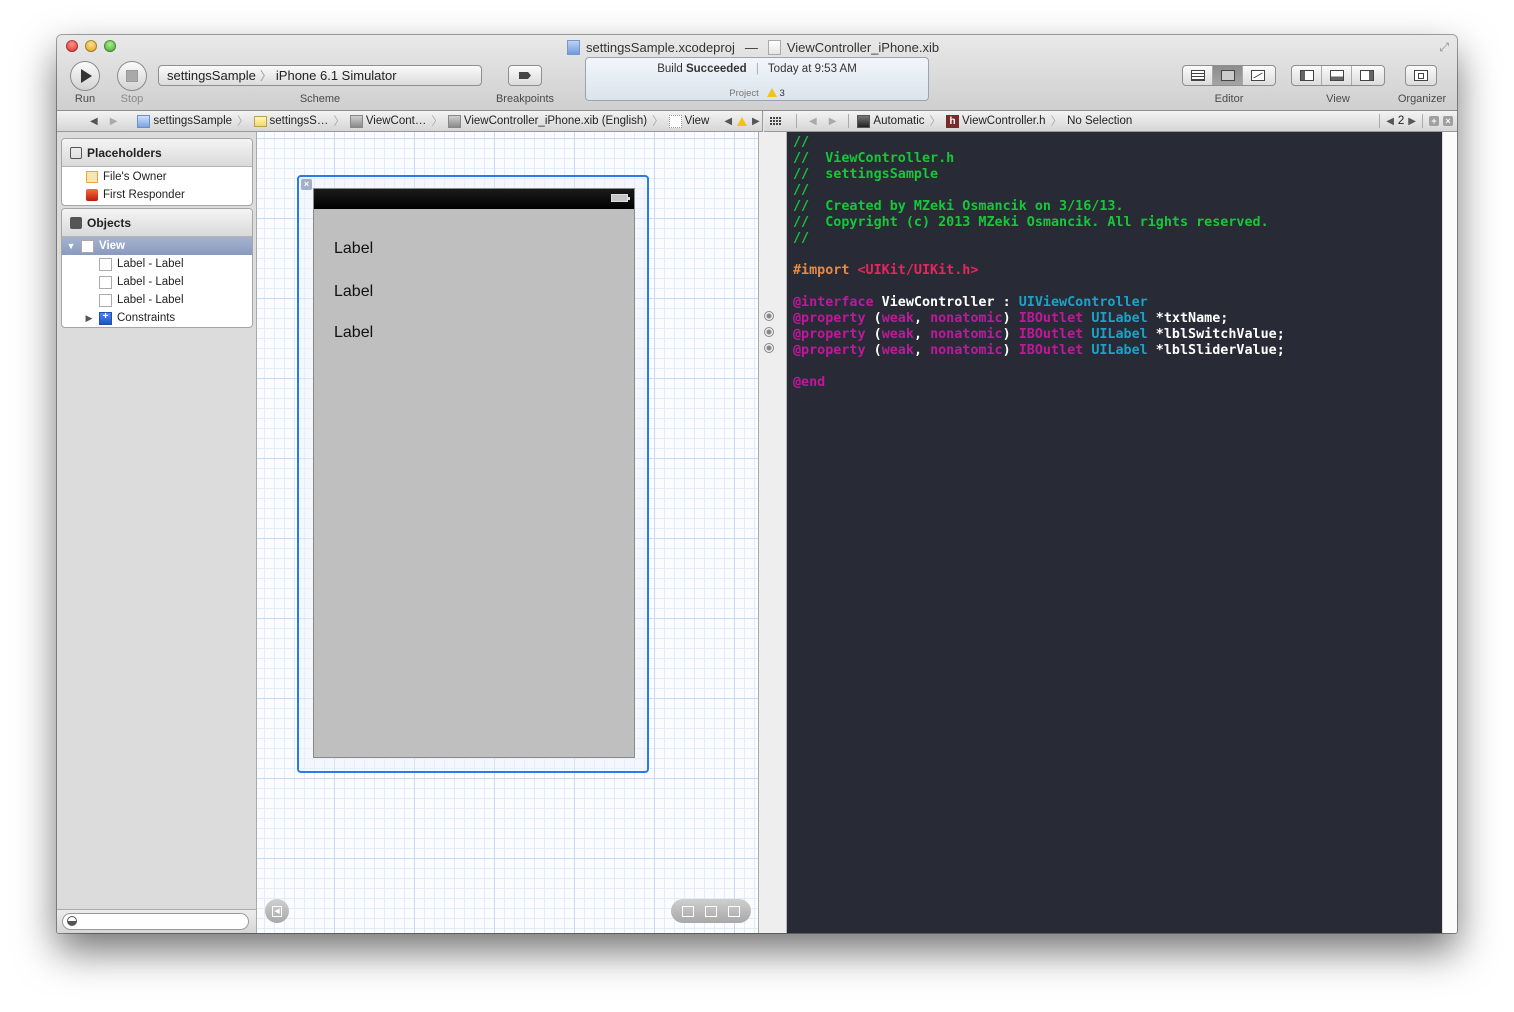 This screenshot has height=1012, width=1514. What do you see at coordinates (728, 121) in the screenshot?
I see `previous-issue-icon: ◀` at bounding box center [728, 121].